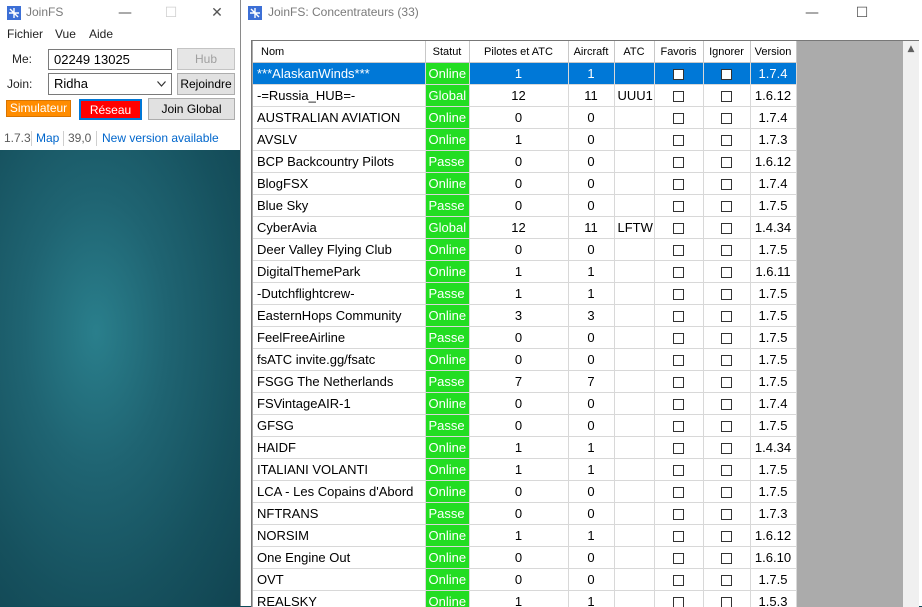 Image resolution: width=922 pixels, height=607 pixels. What do you see at coordinates (161, 84) in the screenshot?
I see `chevron-down-icon` at bounding box center [161, 84].